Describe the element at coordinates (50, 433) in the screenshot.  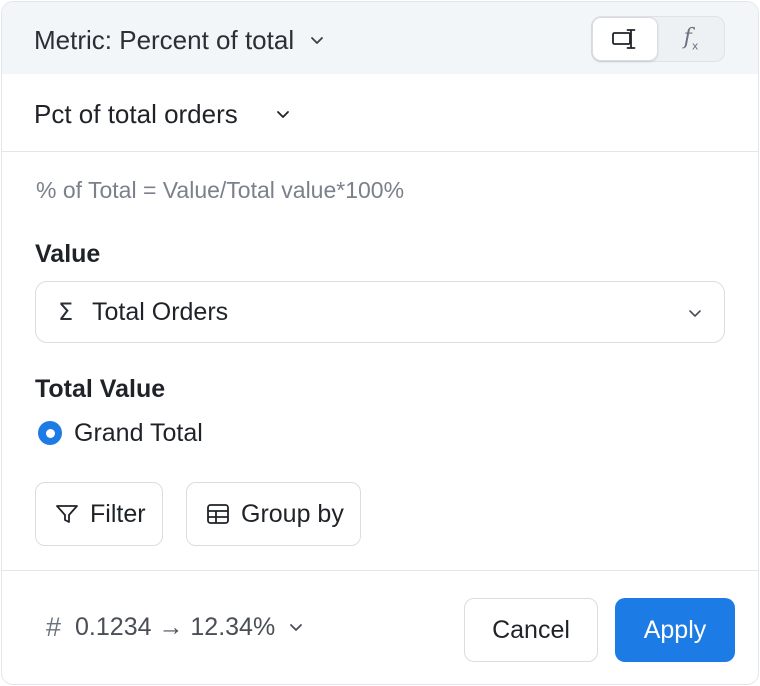
I see `radio-selected-icon` at that location.